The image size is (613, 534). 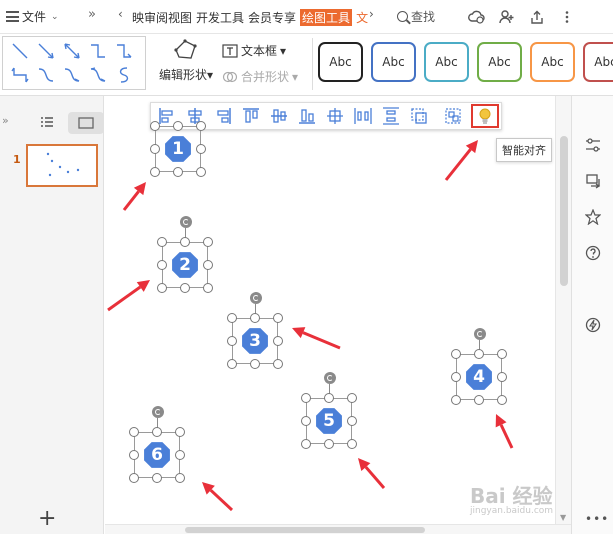 What do you see at coordinates (46, 51) in the screenshot?
I see `straight-arrow-connector-icon` at bounding box center [46, 51].